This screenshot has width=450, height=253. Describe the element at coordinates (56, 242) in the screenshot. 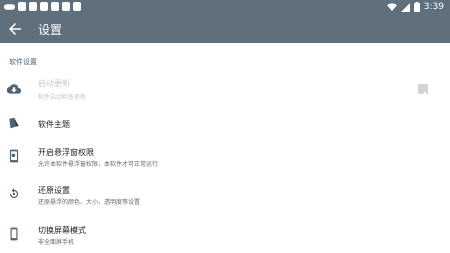

I see `setting-subtitle: 非全面屏手机` at that location.